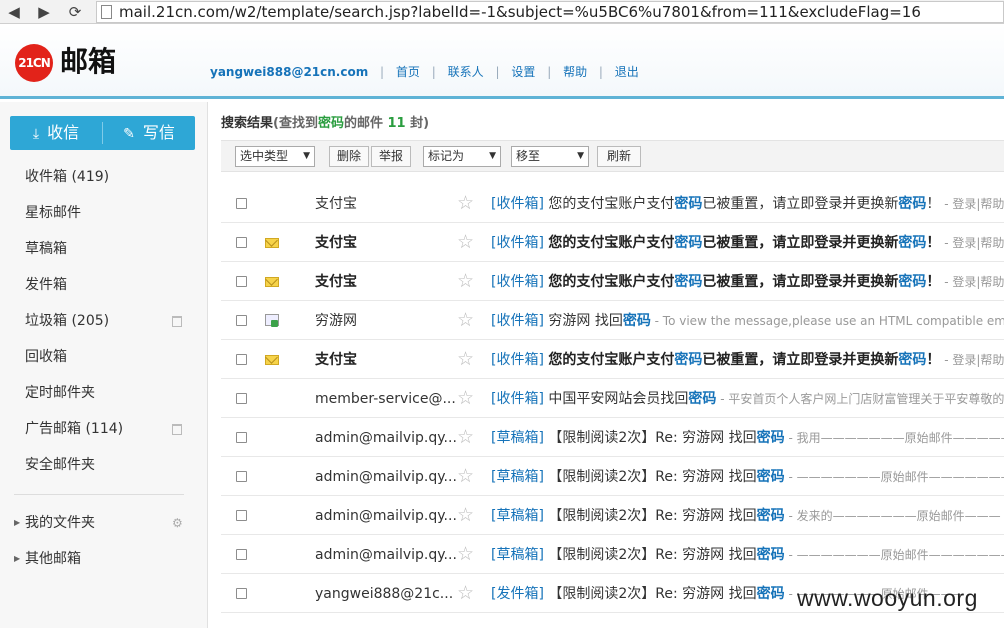 This screenshot has height=628, width=1004. What do you see at coordinates (619, 156) in the screenshot?
I see `refresh-button: 刷新` at bounding box center [619, 156].